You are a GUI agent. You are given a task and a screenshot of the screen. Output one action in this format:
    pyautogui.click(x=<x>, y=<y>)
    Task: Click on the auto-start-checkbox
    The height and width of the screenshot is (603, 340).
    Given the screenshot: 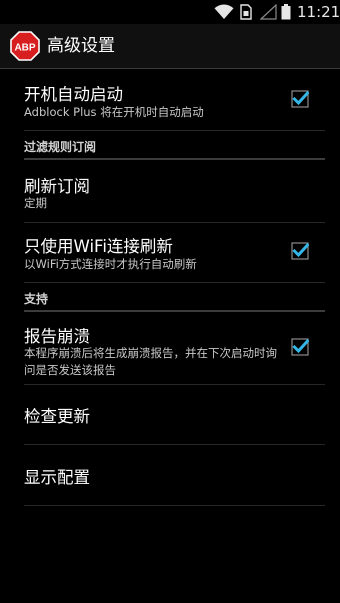 What is the action you would take?
    pyautogui.click(x=300, y=99)
    